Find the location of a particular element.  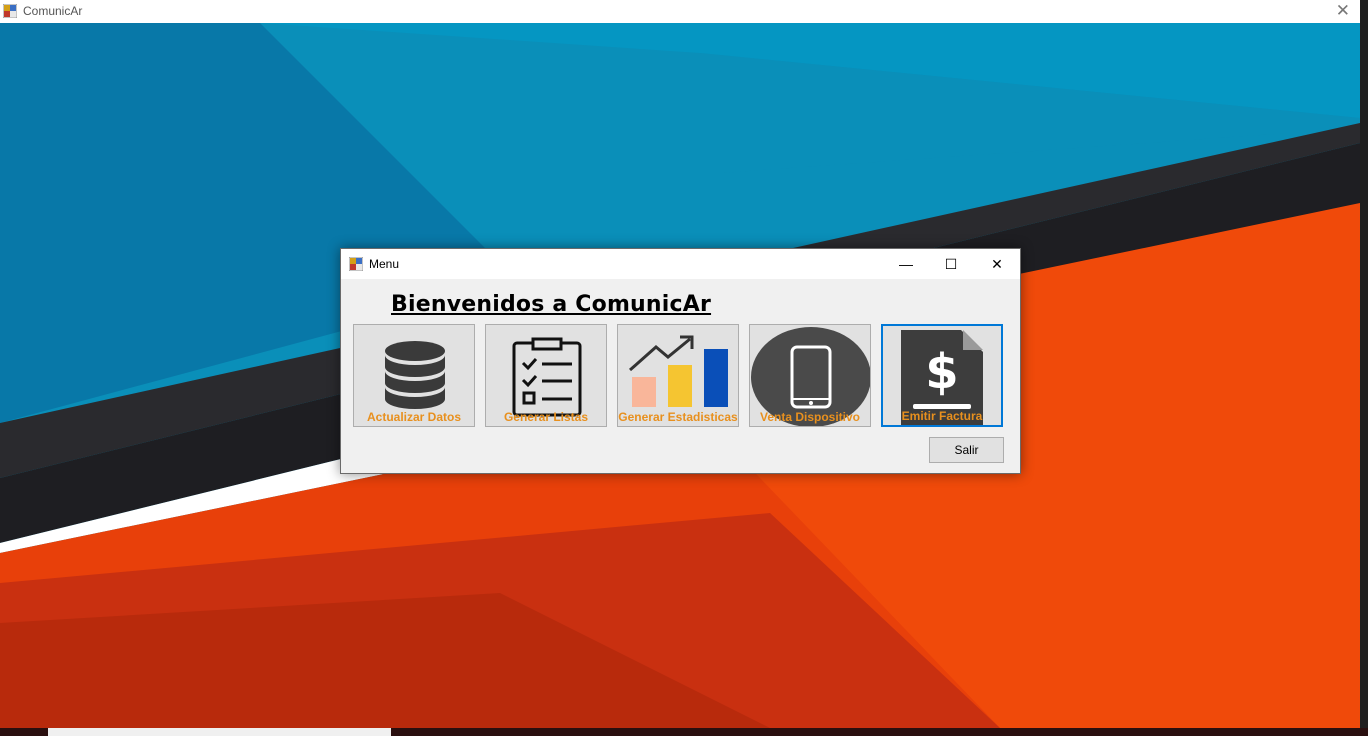

salir-button: Salir is located at coordinates (966, 450).